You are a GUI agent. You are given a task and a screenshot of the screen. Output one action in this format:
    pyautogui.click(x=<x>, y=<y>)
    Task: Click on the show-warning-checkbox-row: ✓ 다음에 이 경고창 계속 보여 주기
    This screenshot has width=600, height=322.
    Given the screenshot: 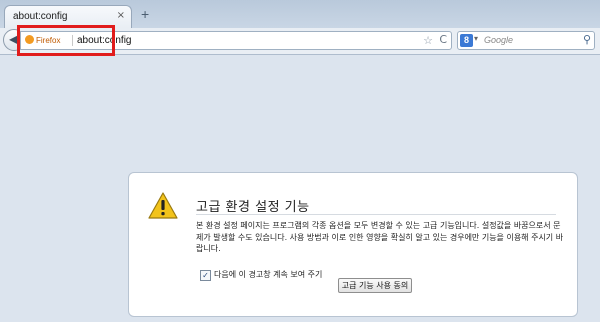 What is the action you would take?
    pyautogui.click(x=261, y=271)
    